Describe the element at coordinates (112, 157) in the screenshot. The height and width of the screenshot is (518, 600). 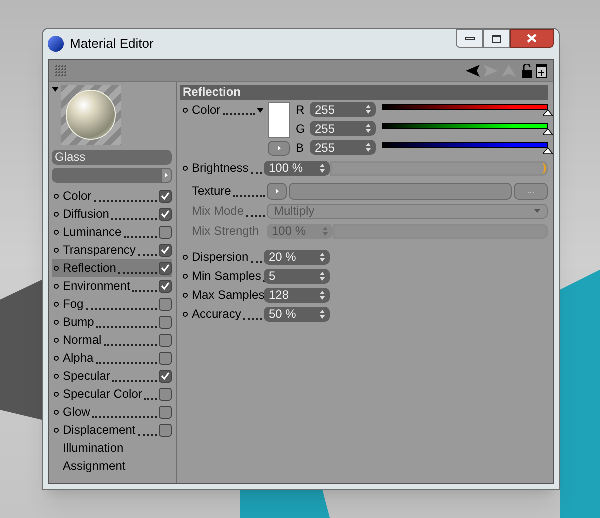
I see `material-name-field: Glass` at that location.